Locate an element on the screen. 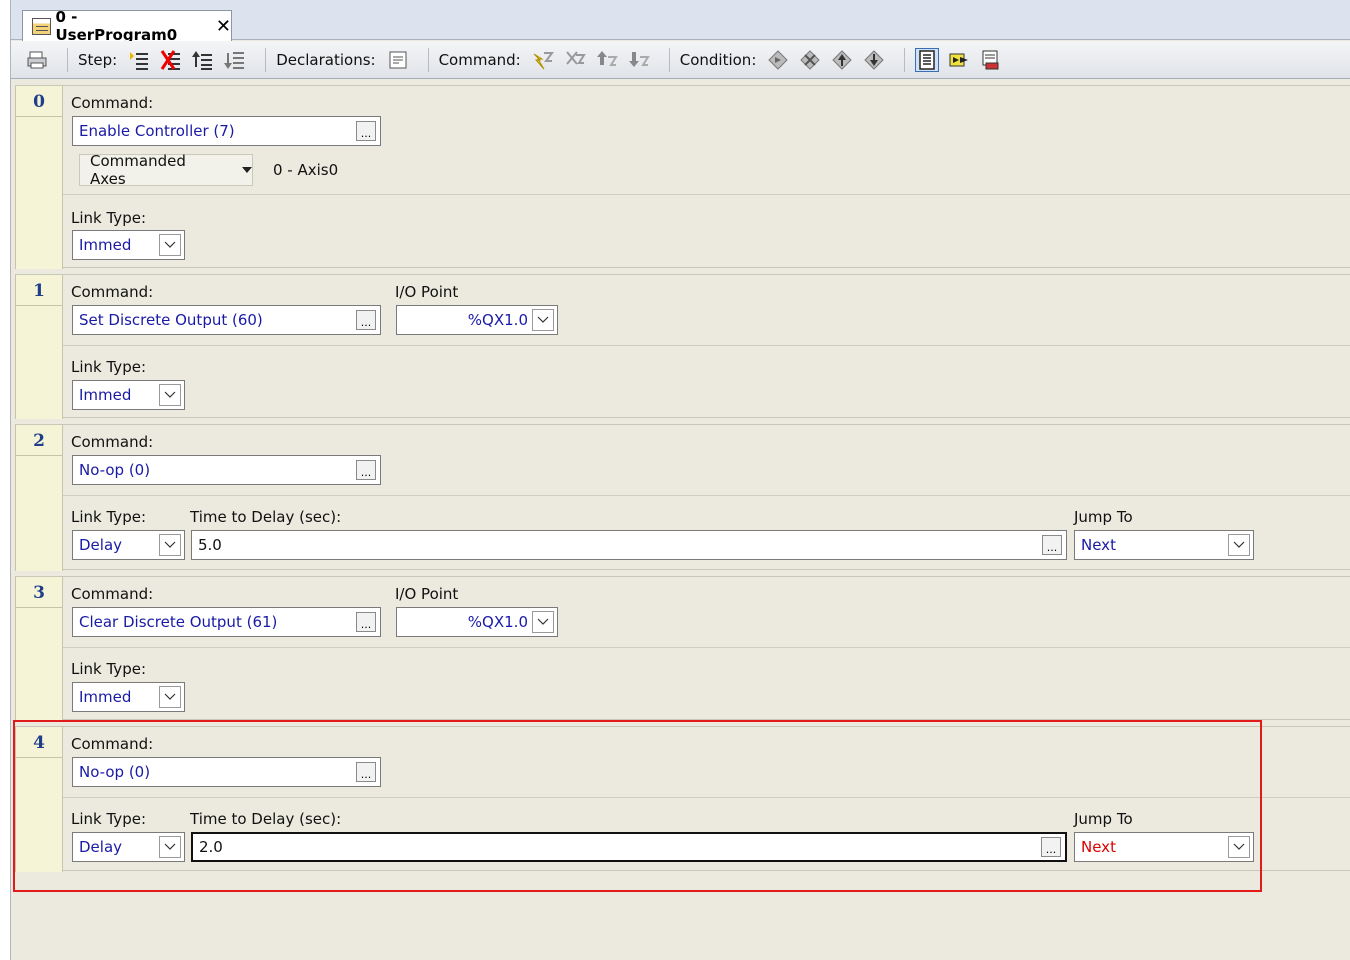 The width and height of the screenshot is (1350, 960). detail-view-icon is located at coordinates (927, 59).